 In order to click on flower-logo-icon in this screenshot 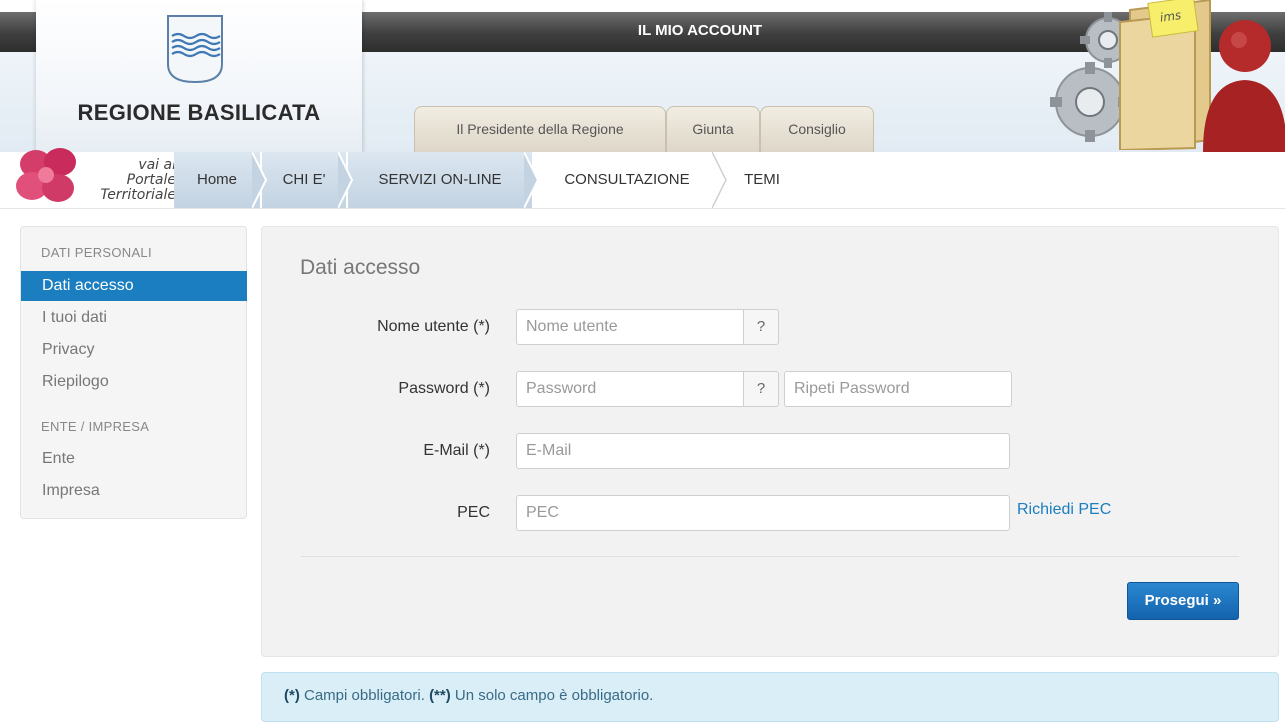, I will do `click(46, 175)`.